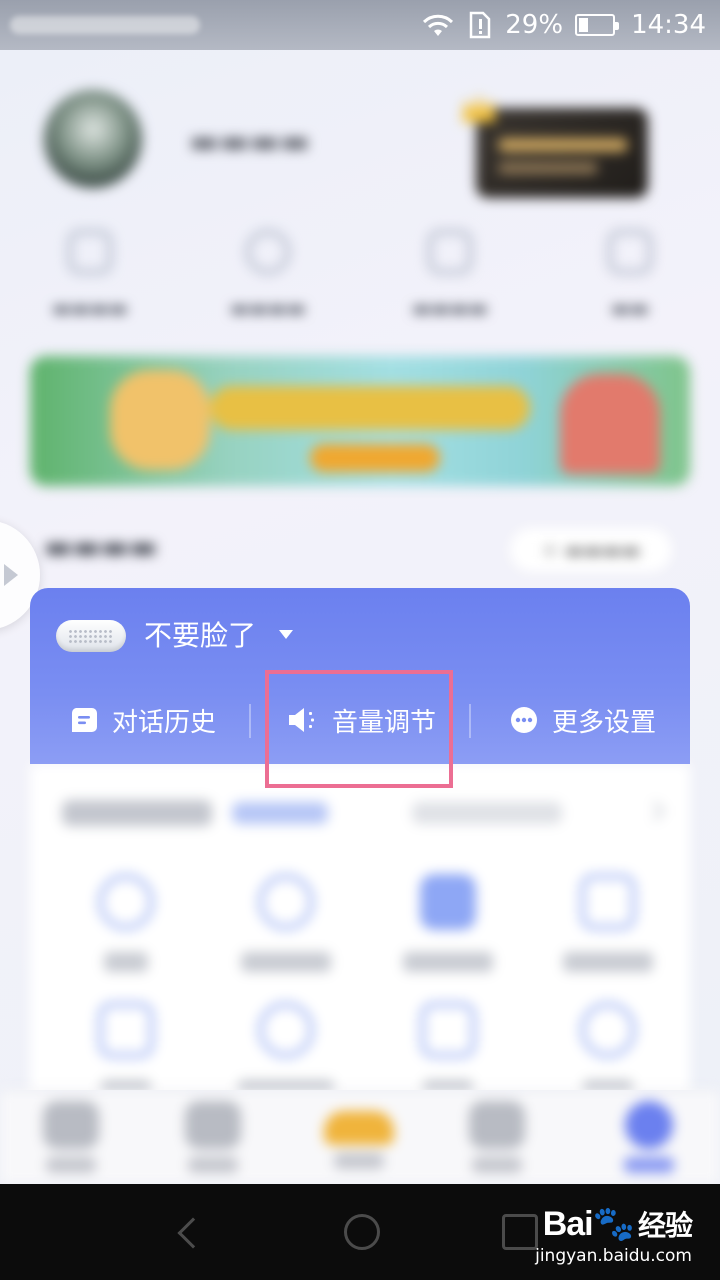 Image resolution: width=720 pixels, height=1280 pixels. I want to click on tab-mall, so click(497, 1137).